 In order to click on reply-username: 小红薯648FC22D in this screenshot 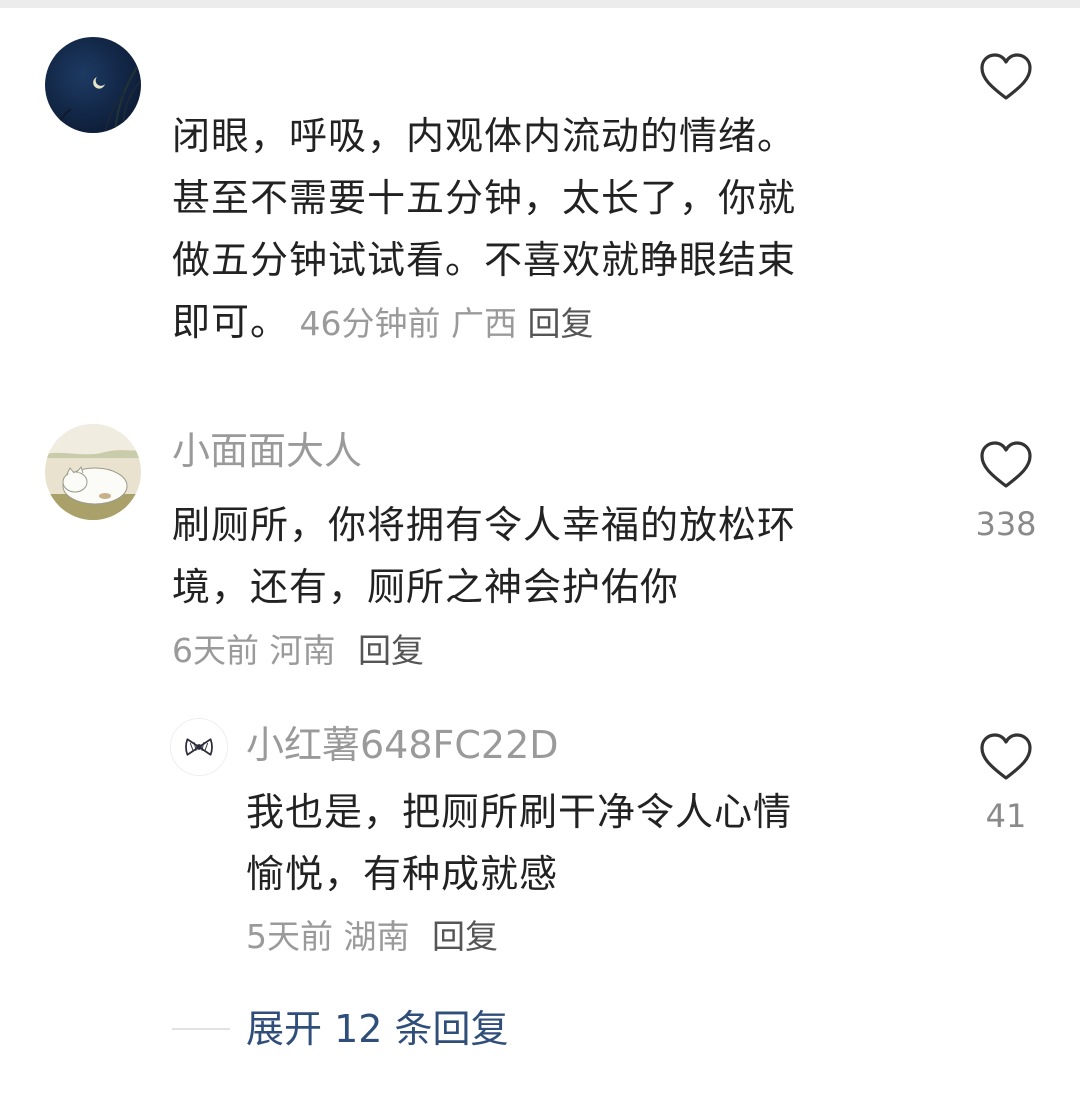, I will do `click(402, 745)`.